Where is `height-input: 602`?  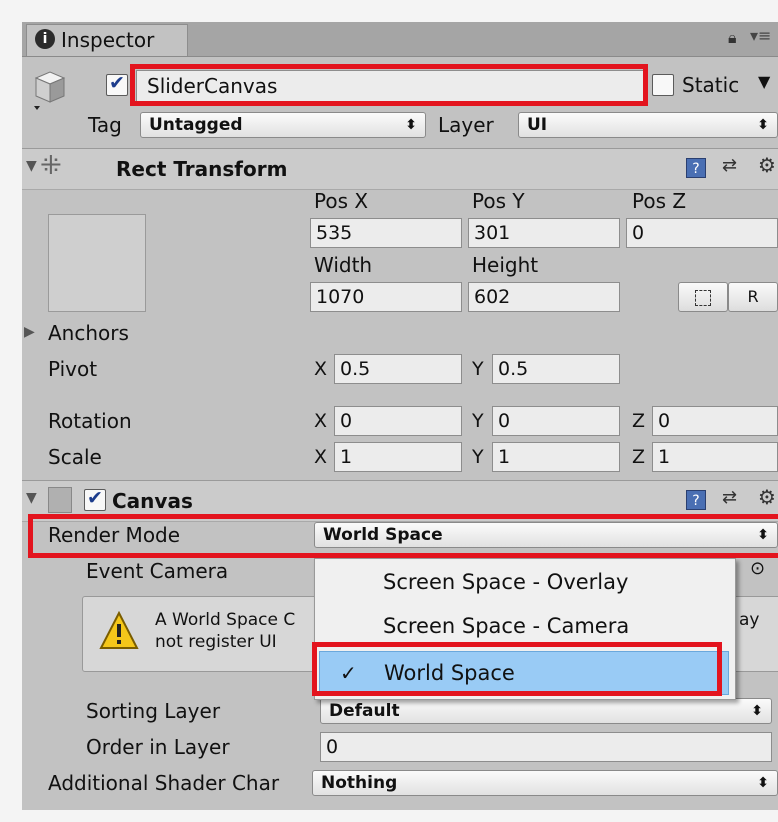
height-input: 602 is located at coordinates (544, 297).